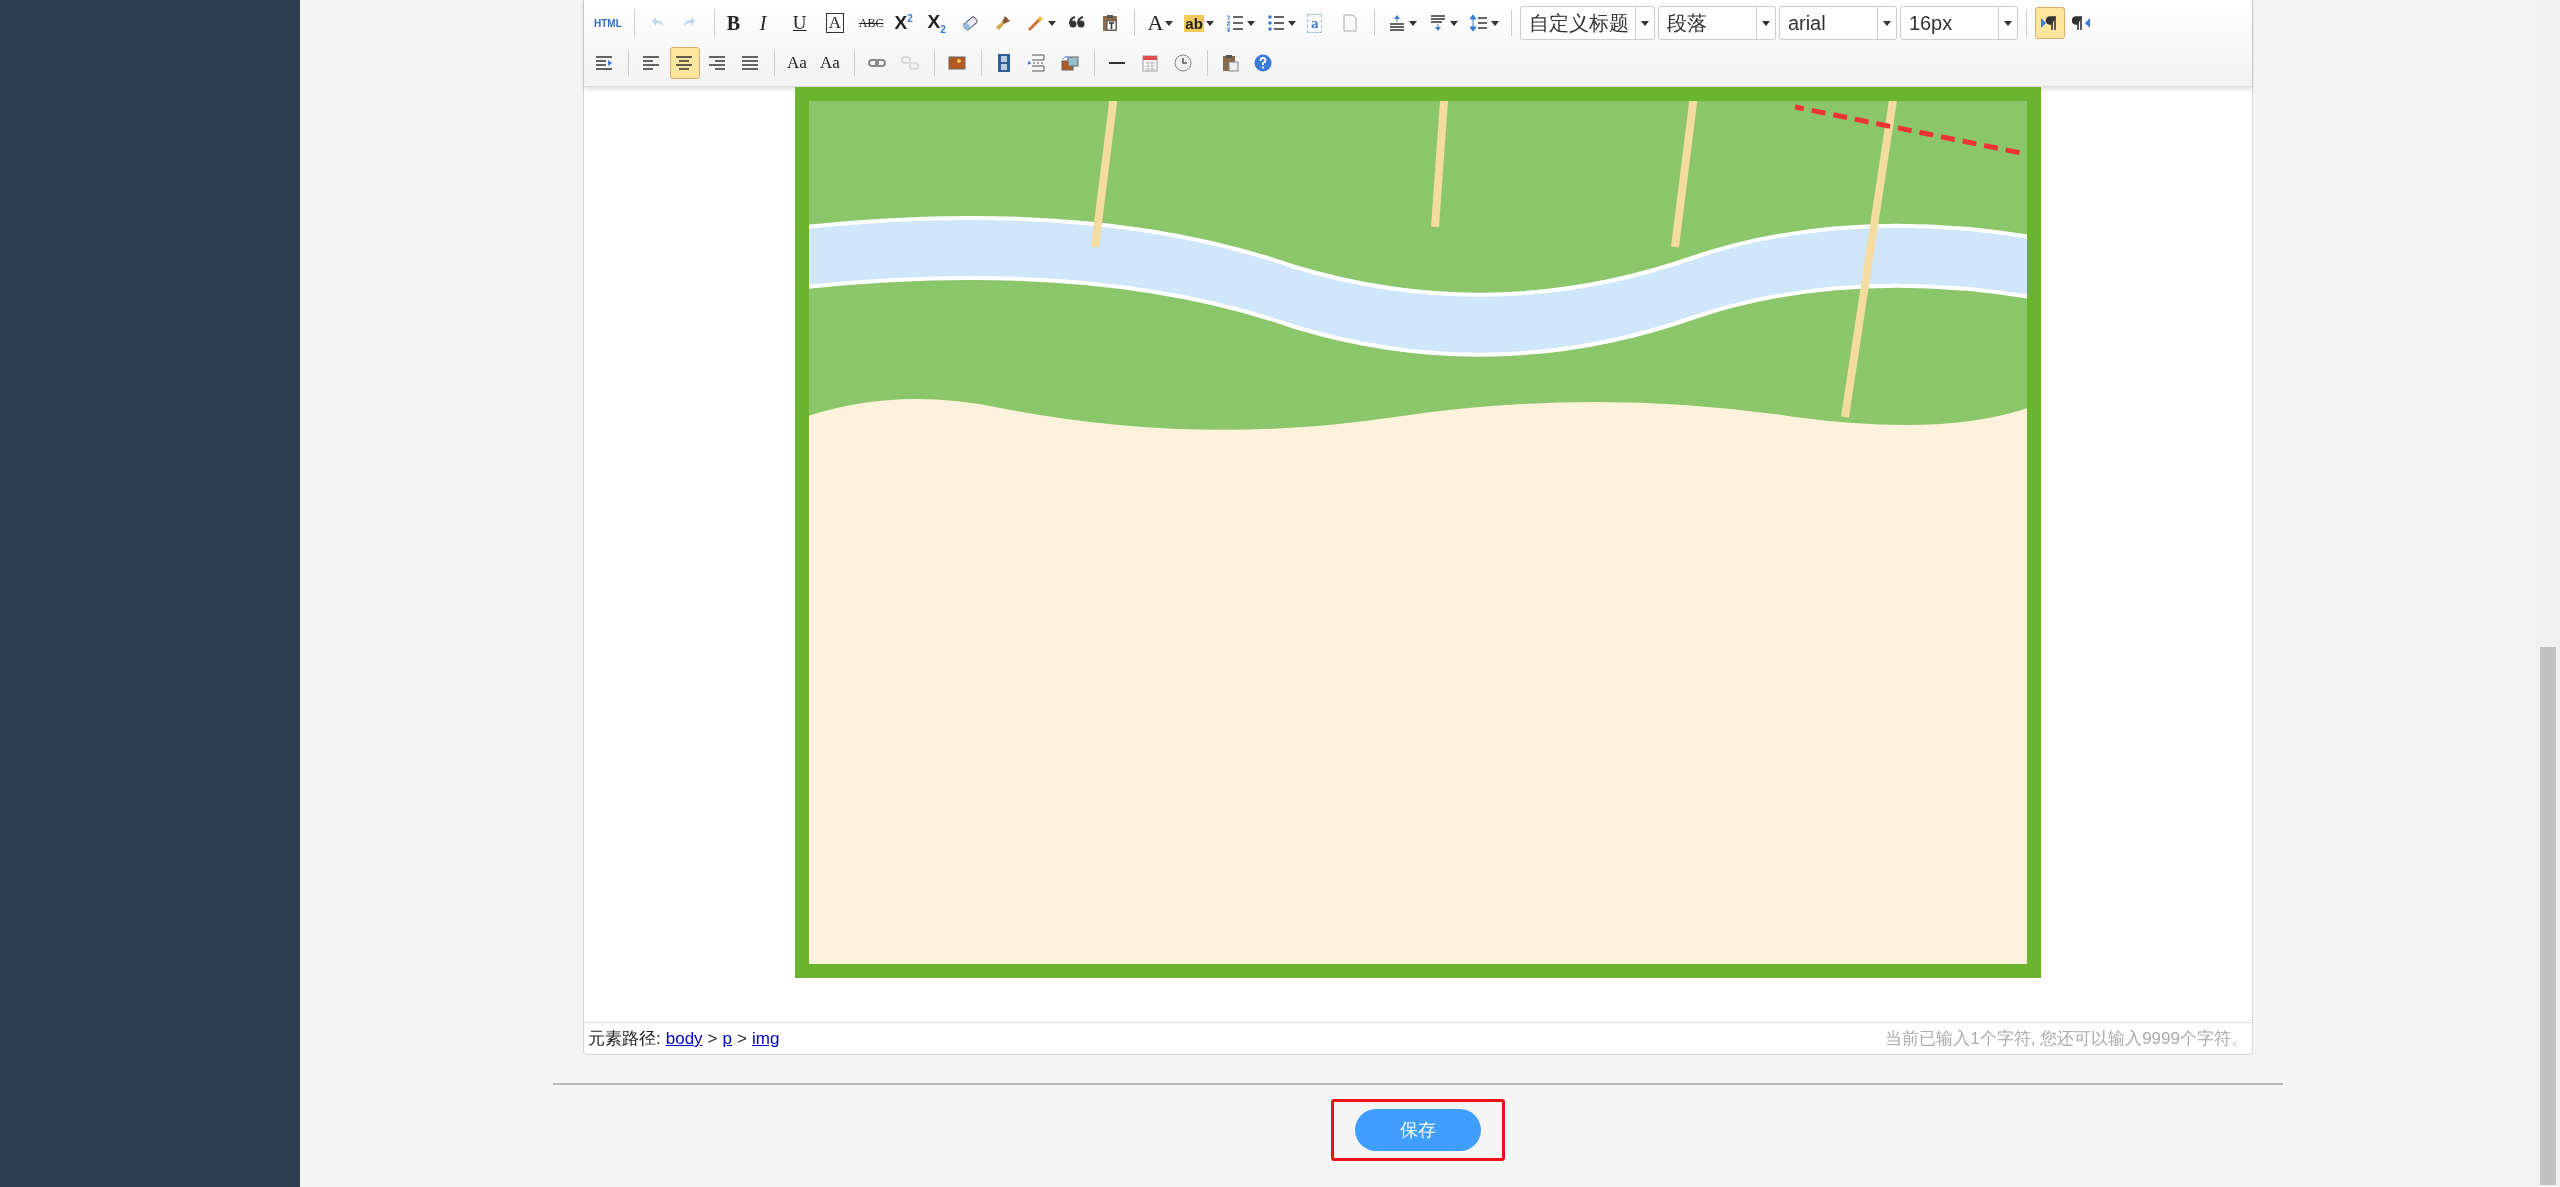  What do you see at coordinates (684, 1039) in the screenshot?
I see `element-path-link: body` at bounding box center [684, 1039].